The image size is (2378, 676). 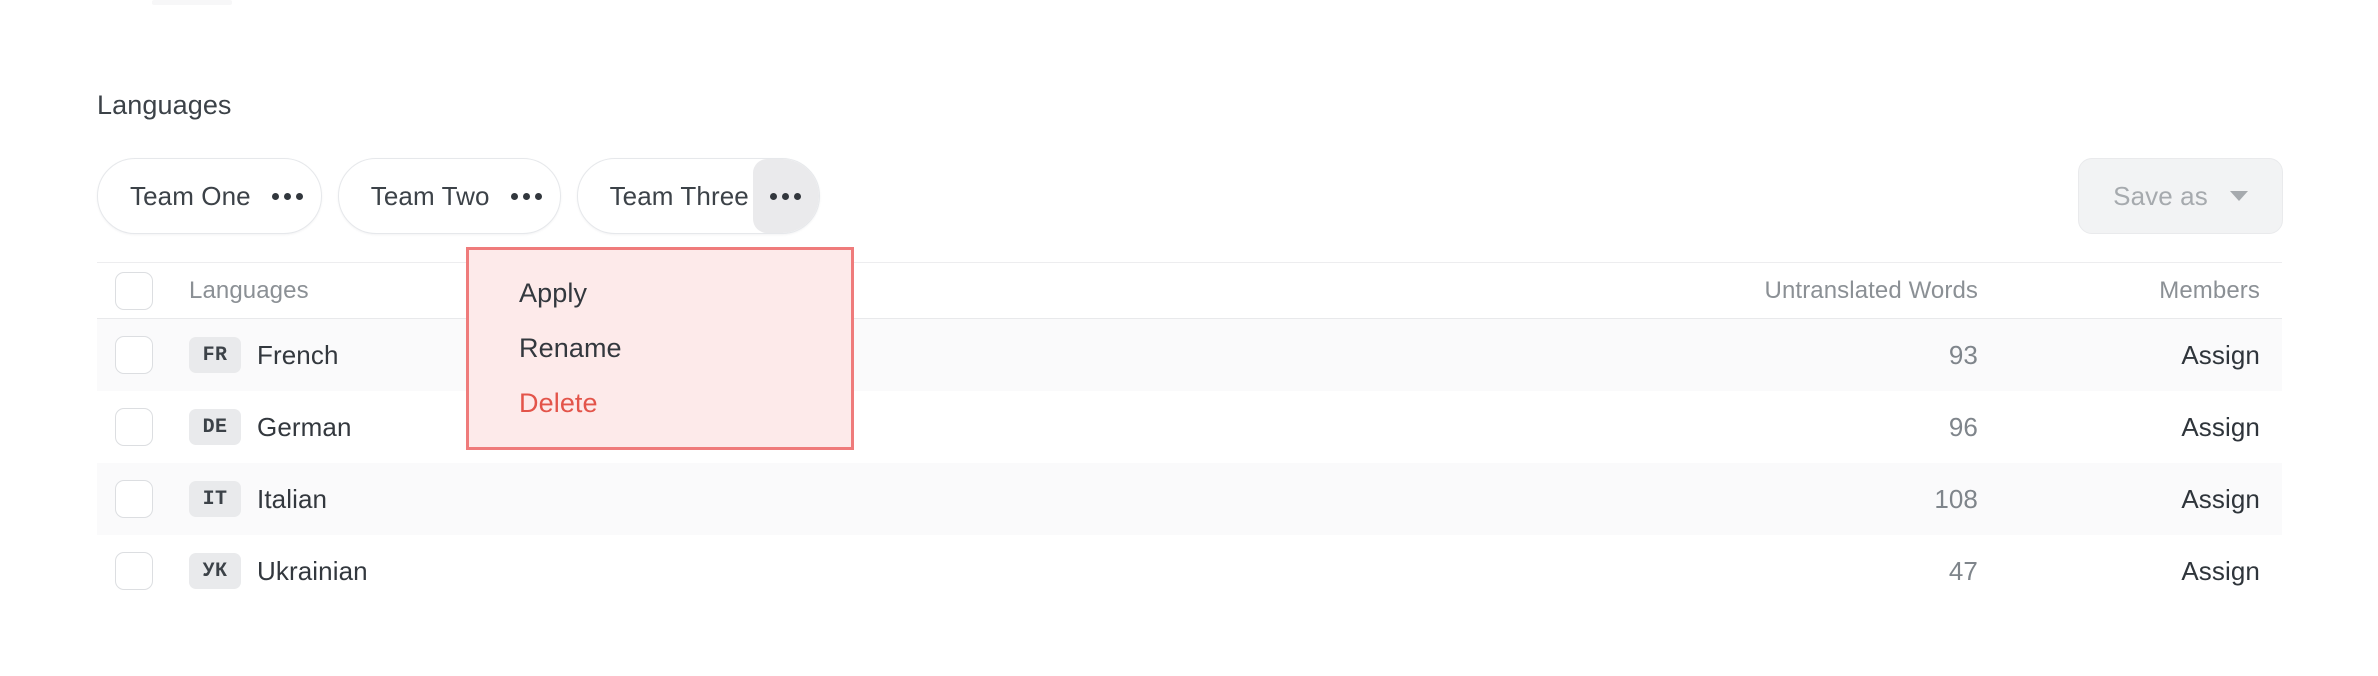 I want to click on select-all-cell, so click(x=143, y=290).